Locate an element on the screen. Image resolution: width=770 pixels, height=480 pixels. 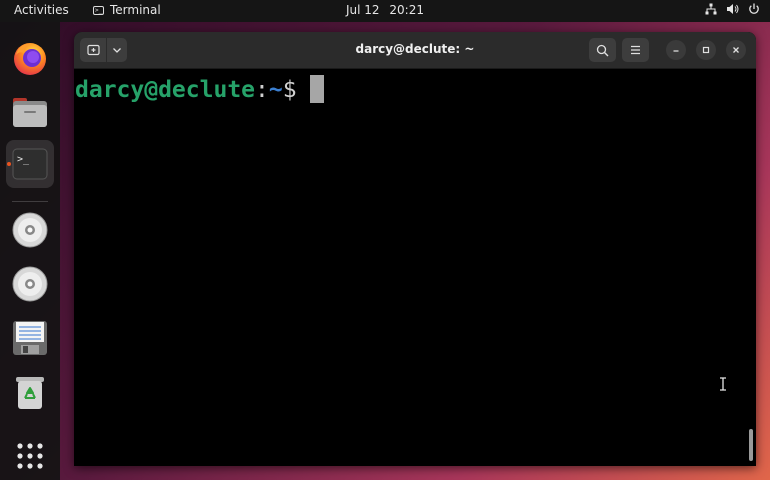
shell-prompt: darcy@declute:~$ is located at coordinates (200, 89).